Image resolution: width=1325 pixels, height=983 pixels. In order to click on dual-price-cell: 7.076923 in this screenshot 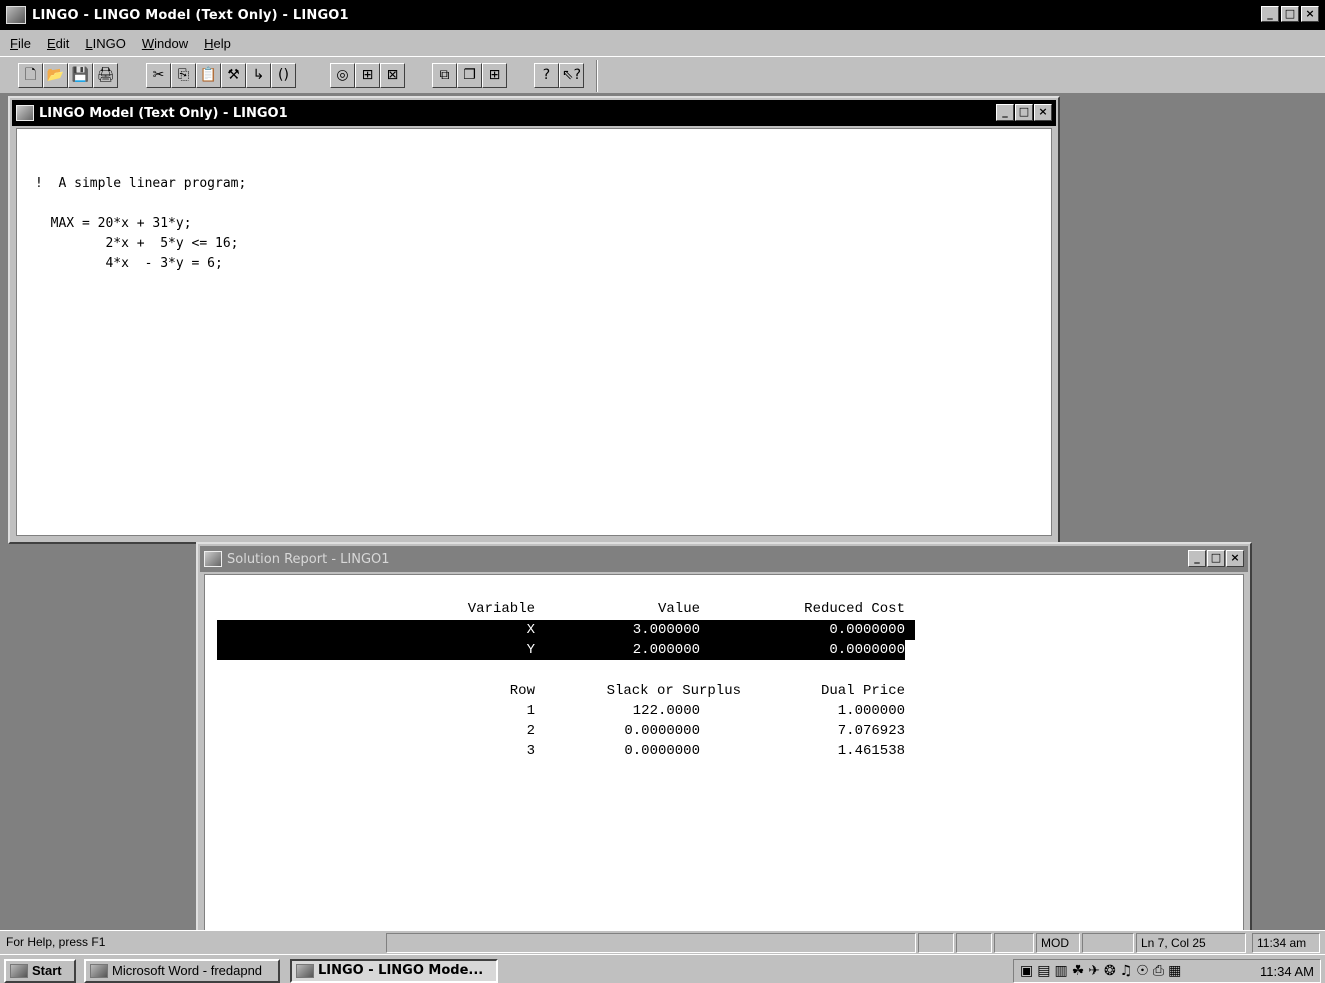, I will do `click(871, 731)`.